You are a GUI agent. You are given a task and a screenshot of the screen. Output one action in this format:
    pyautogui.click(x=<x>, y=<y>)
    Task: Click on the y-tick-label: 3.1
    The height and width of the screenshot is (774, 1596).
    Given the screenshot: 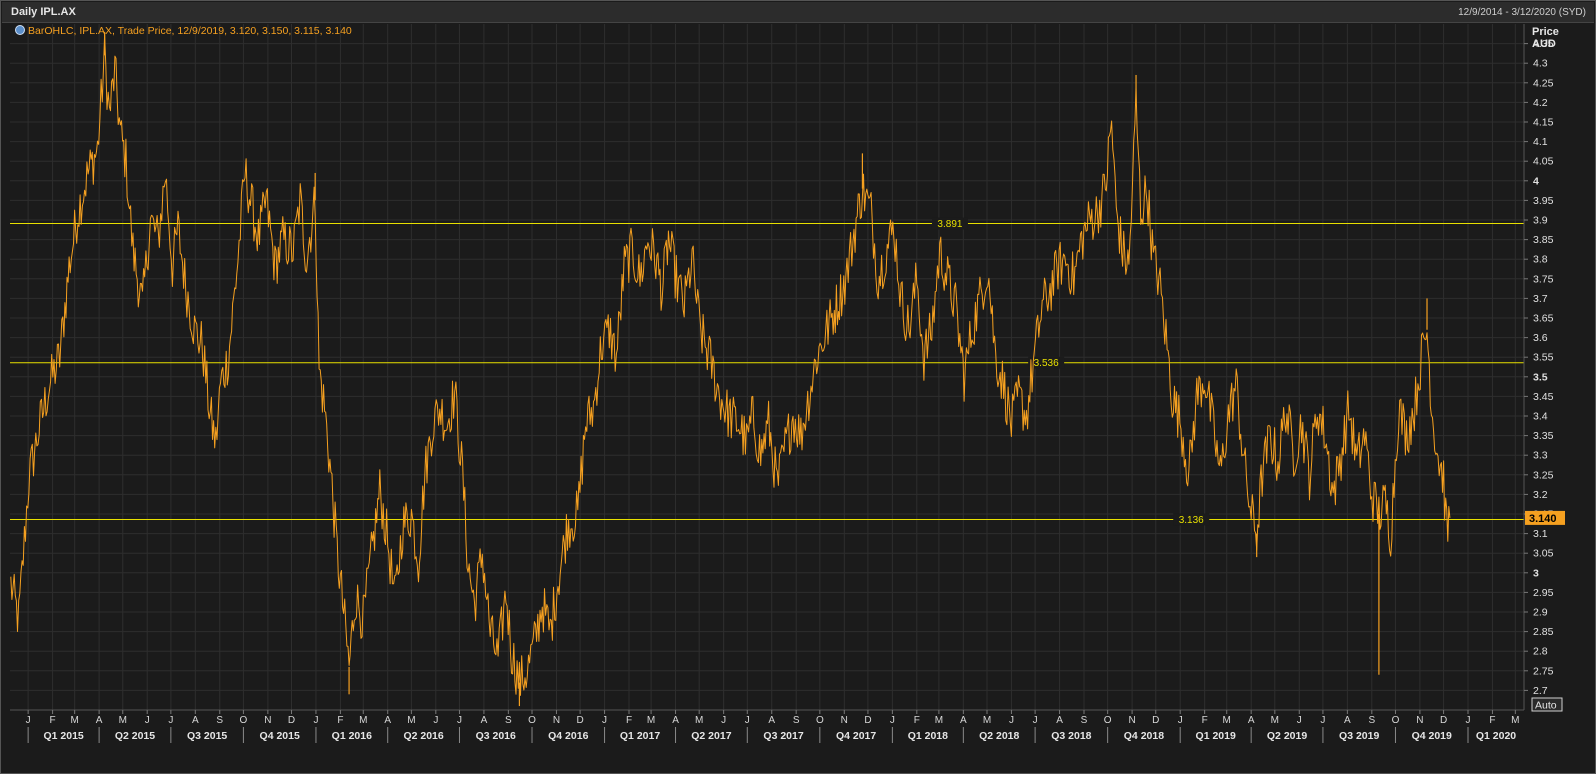 What is the action you would take?
    pyautogui.click(x=1540, y=534)
    